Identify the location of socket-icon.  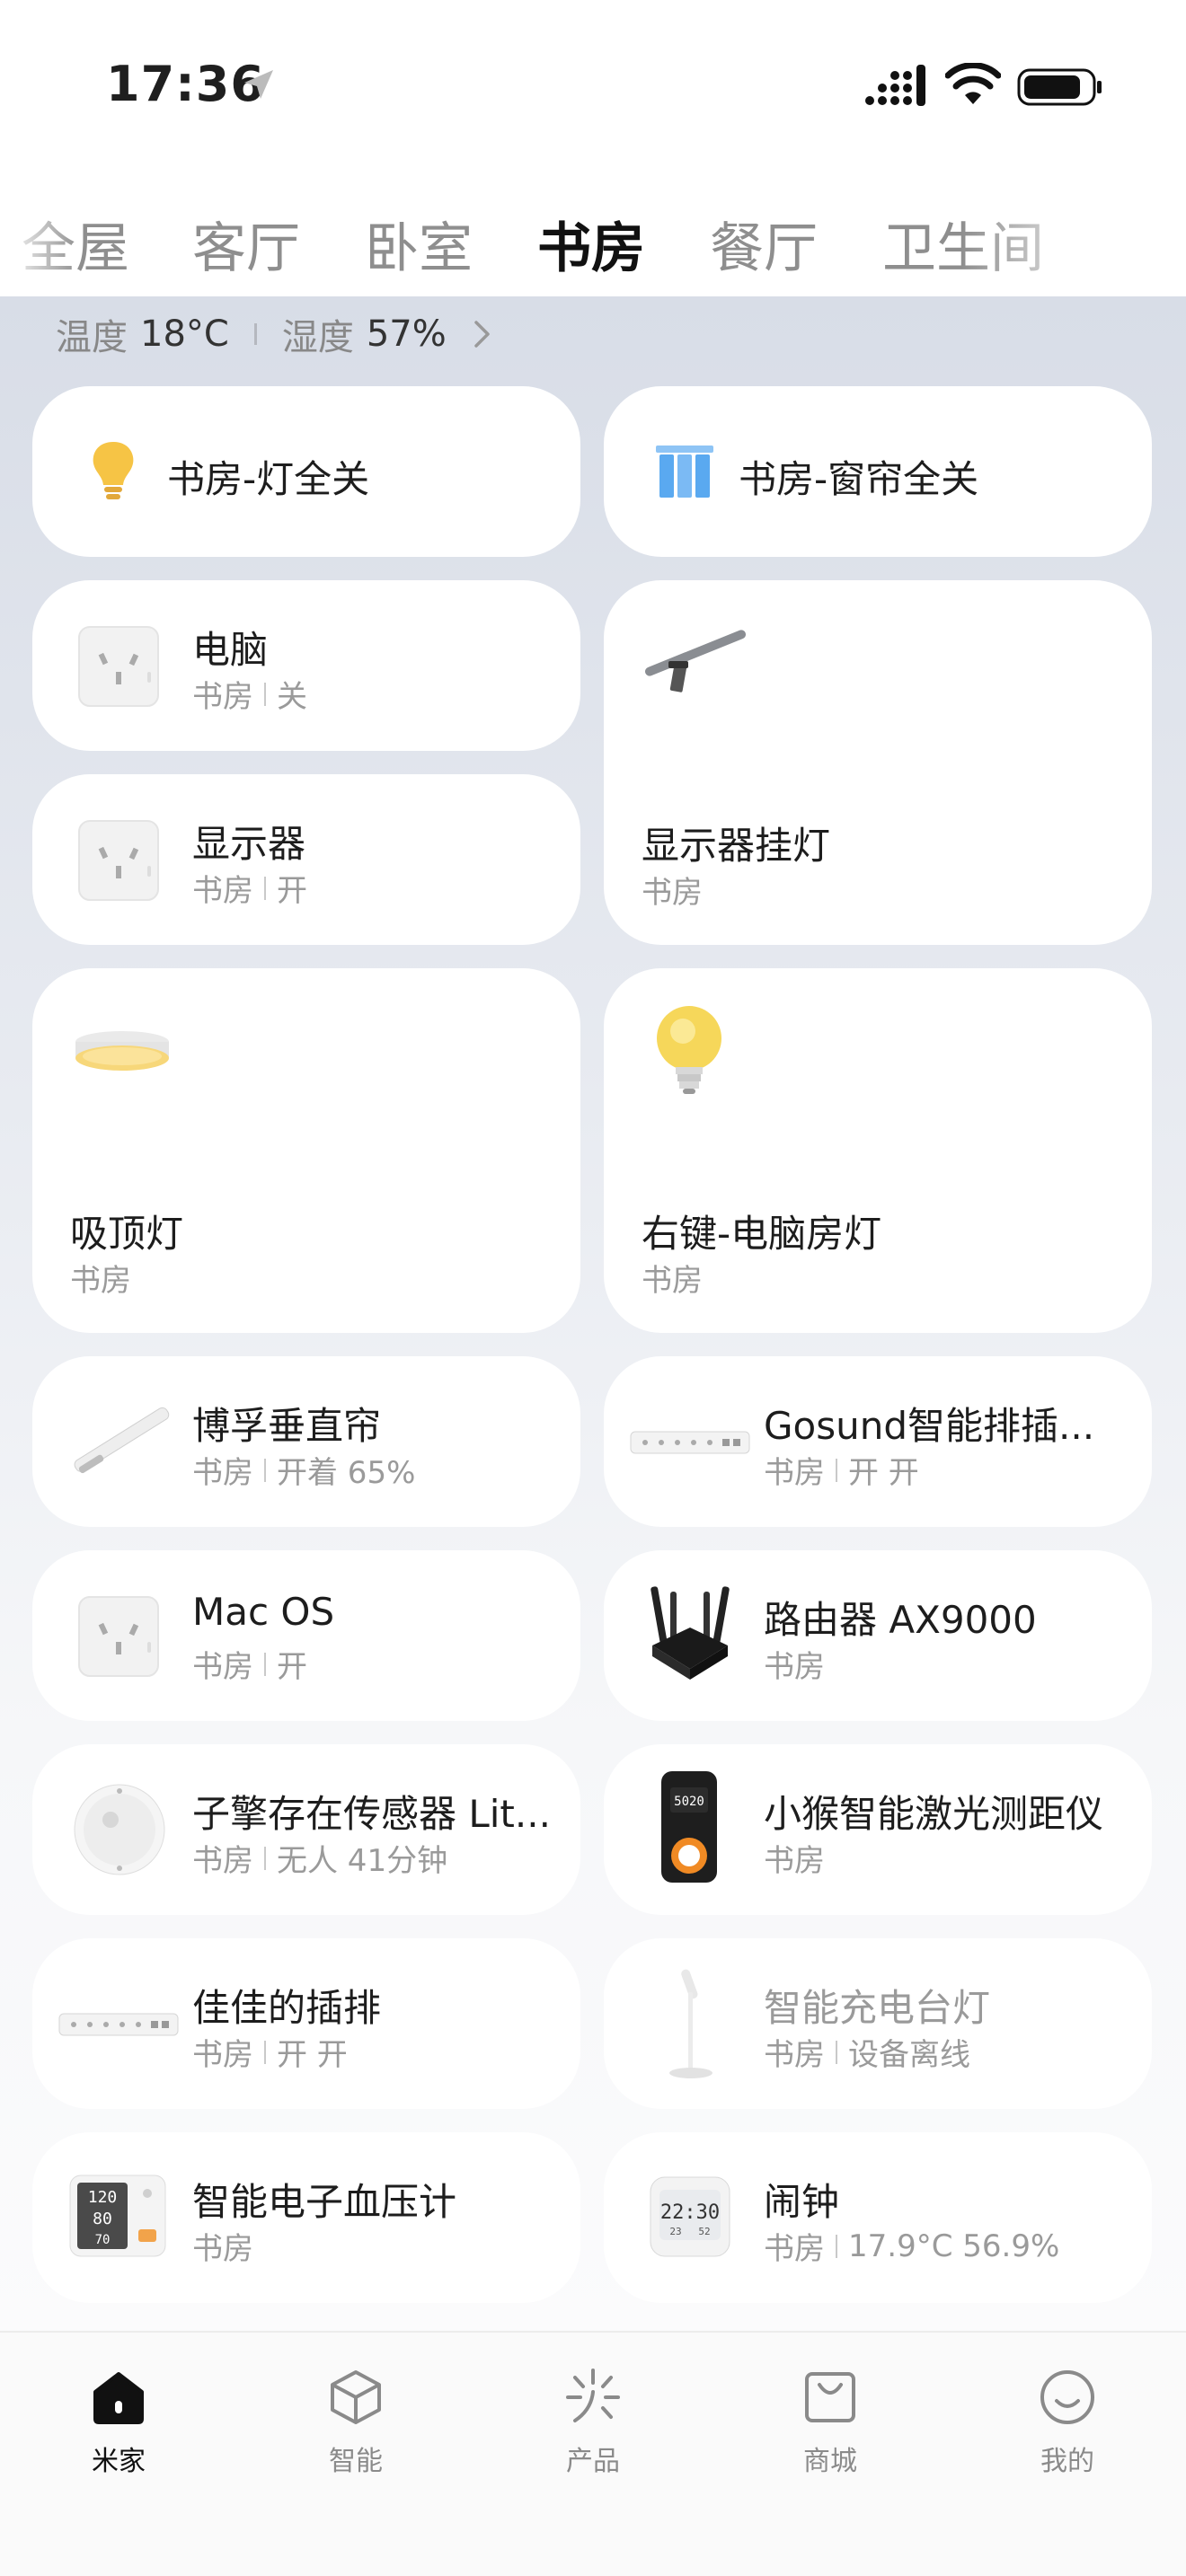
(118, 1636).